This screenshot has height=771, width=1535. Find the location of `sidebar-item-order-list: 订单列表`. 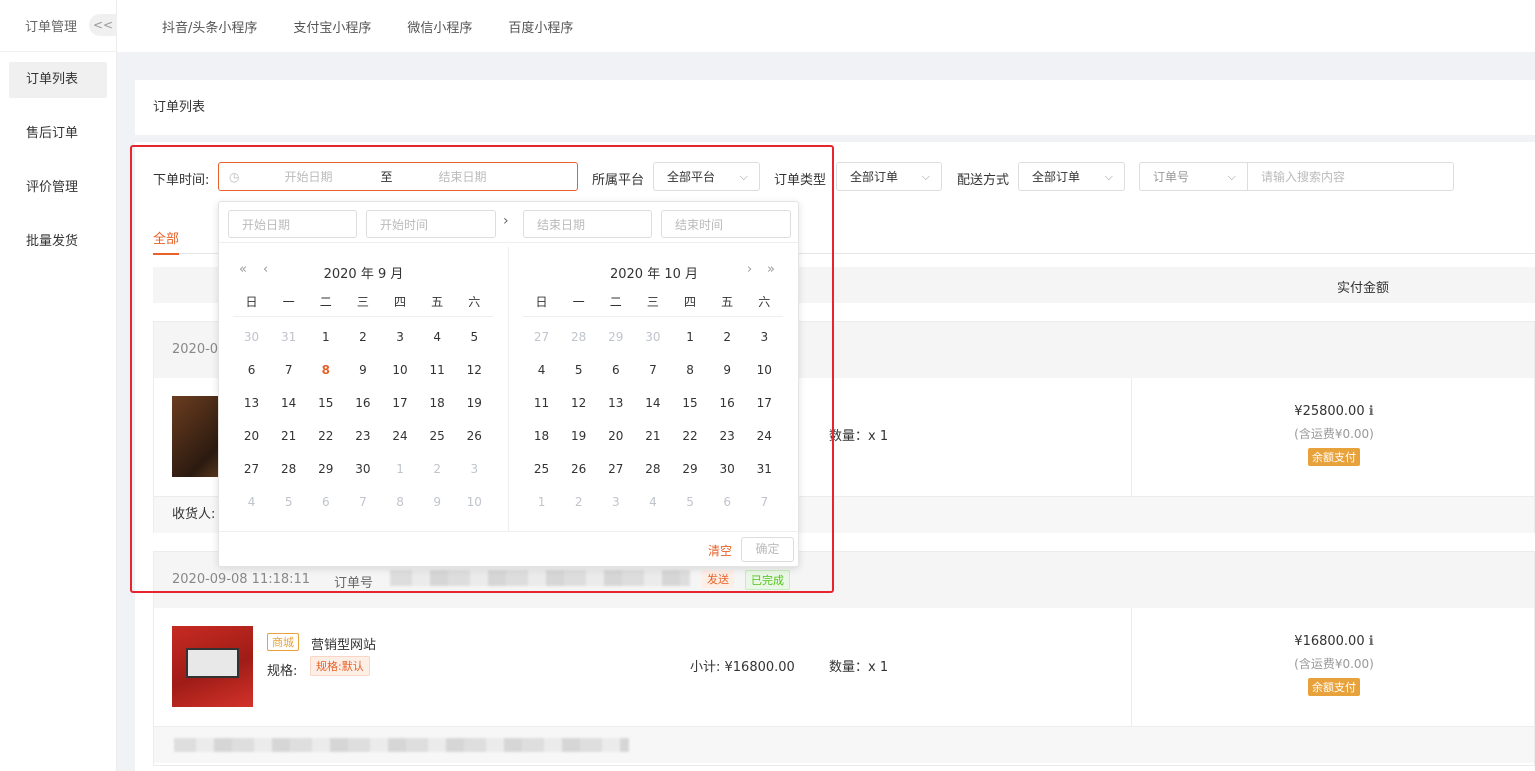

sidebar-item-order-list: 订单列表 is located at coordinates (58, 80).